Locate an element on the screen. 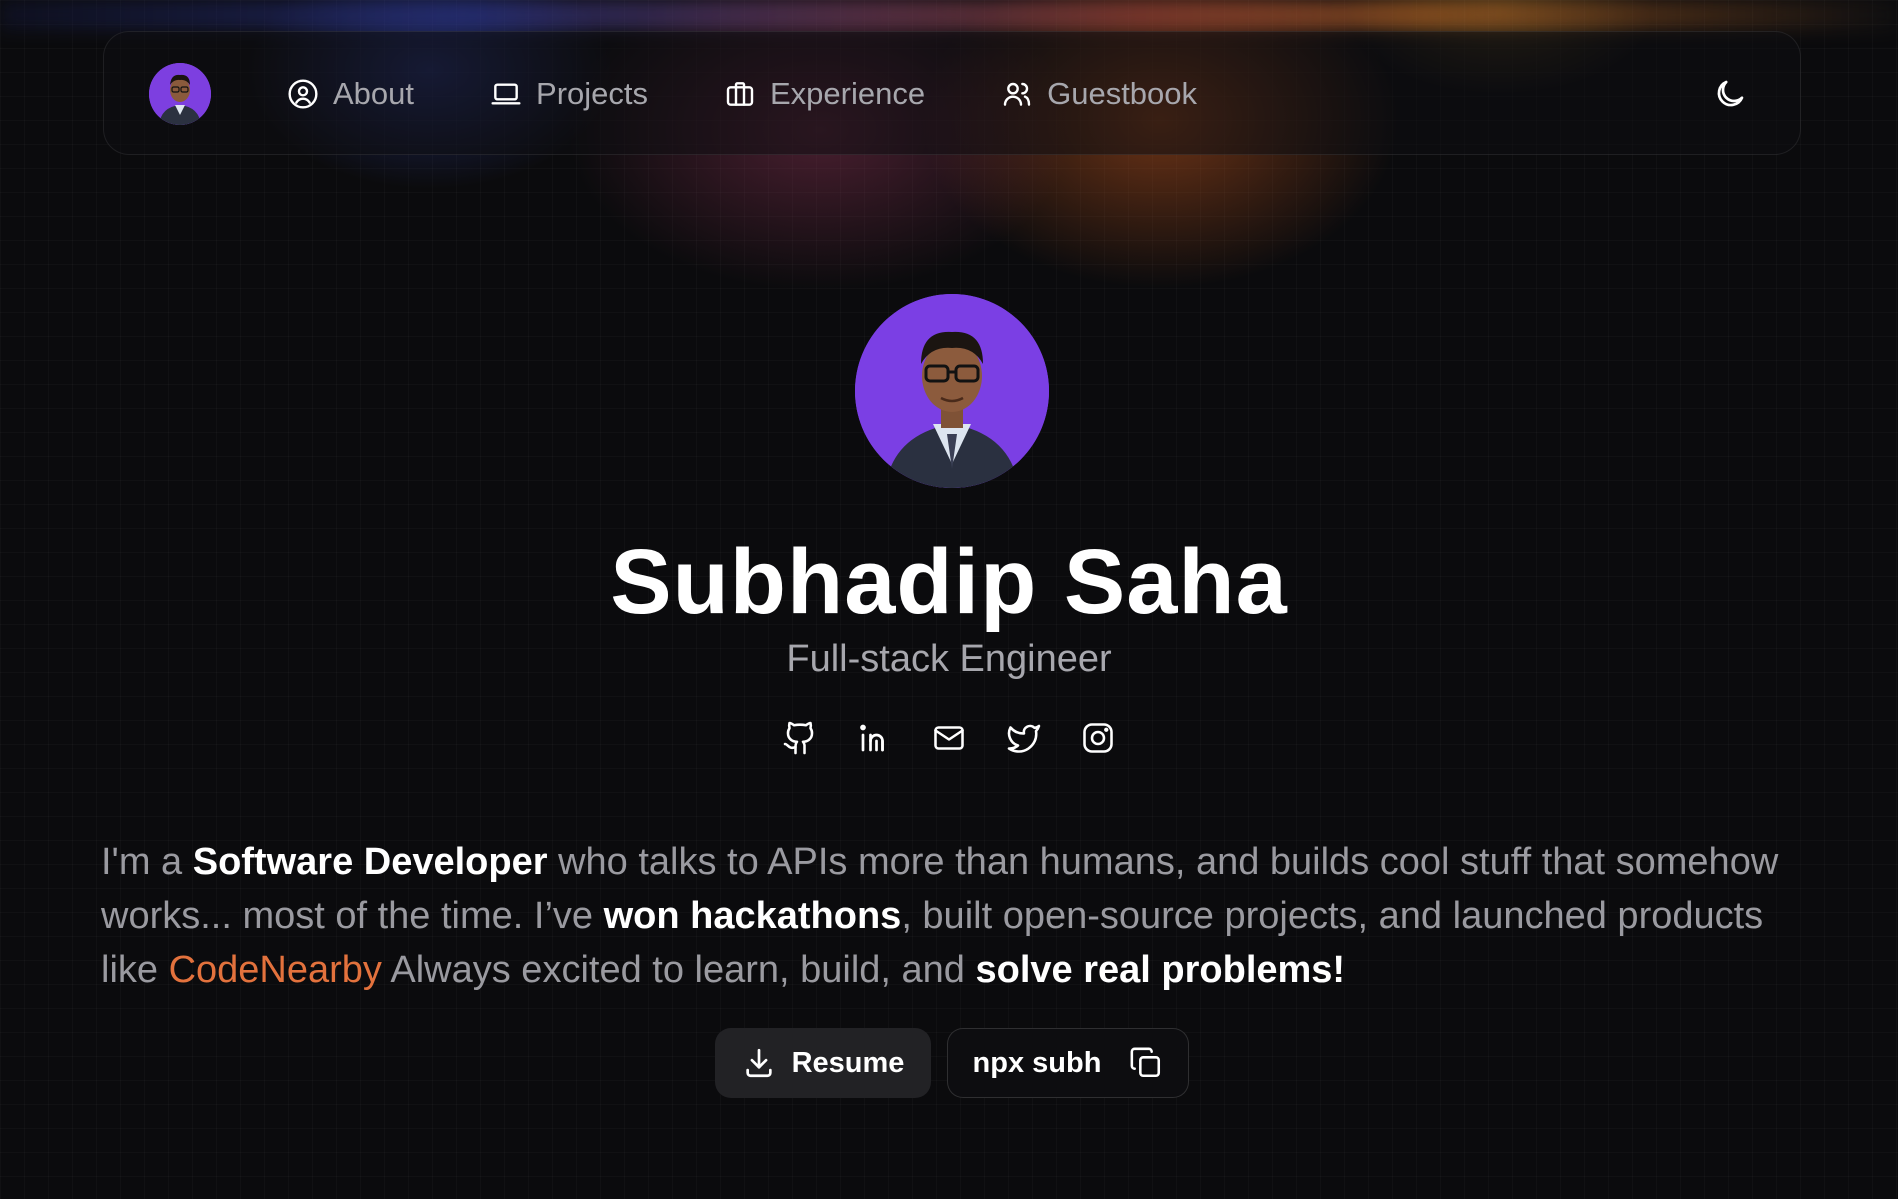  nav-experience: Experience is located at coordinates (824, 94).